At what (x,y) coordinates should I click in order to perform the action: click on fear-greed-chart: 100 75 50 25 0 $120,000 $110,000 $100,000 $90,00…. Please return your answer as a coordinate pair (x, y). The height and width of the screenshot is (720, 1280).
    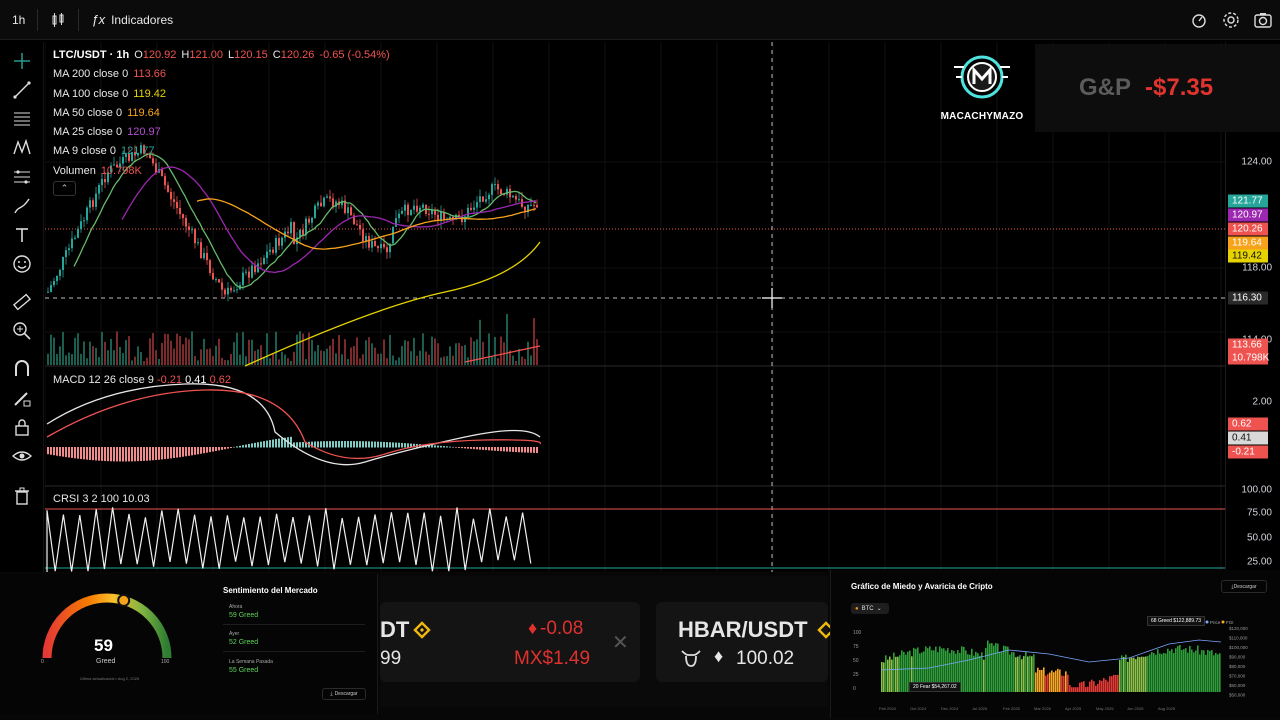
    Looking at the image, I should click on (1054, 666).